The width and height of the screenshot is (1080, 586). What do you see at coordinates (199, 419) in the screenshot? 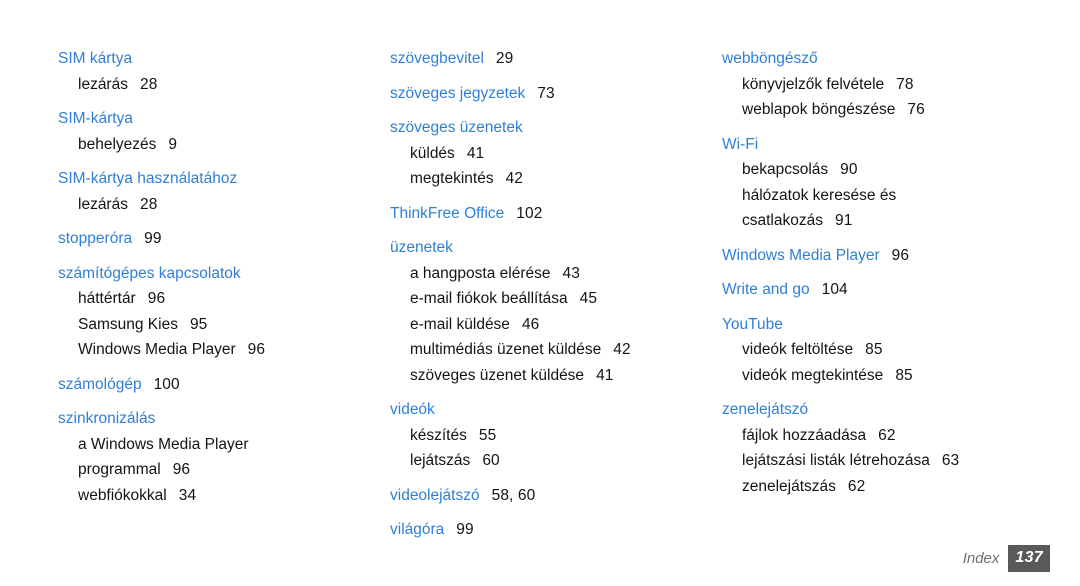
I see `index-heading: szinkronizálás` at bounding box center [199, 419].